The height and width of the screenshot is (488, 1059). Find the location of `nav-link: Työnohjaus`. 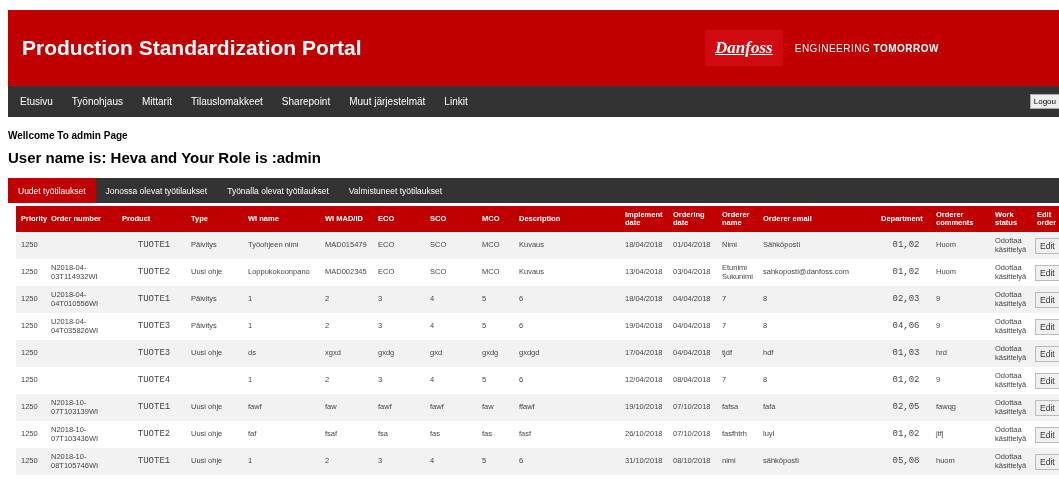

nav-link: Työnohjaus is located at coordinates (97, 101).